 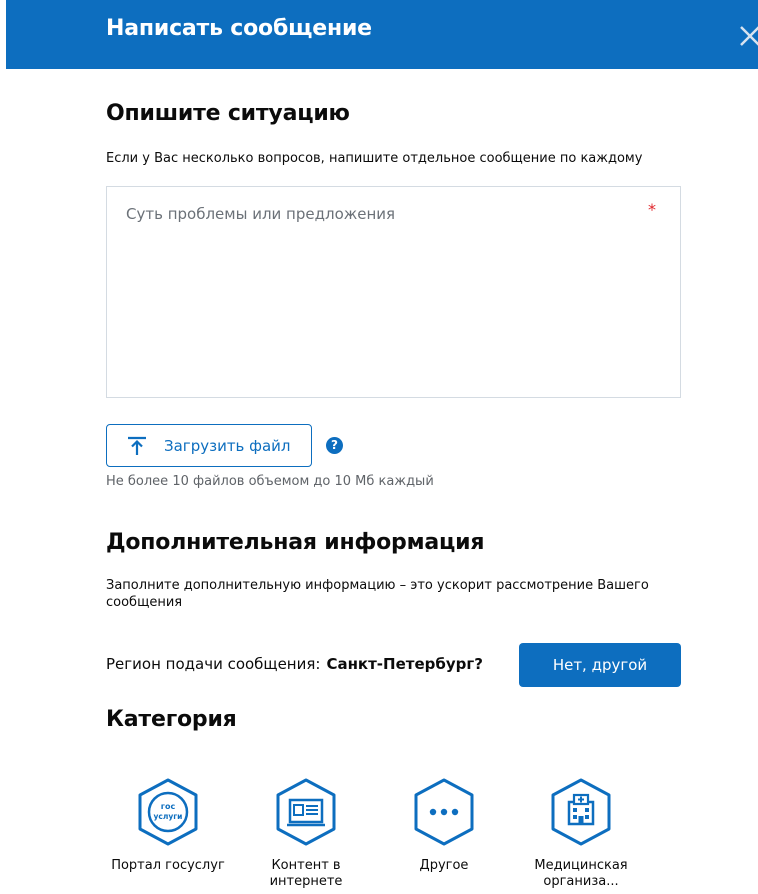 What do you see at coordinates (168, 806) in the screenshot?
I see `svg-text: гос` at bounding box center [168, 806].